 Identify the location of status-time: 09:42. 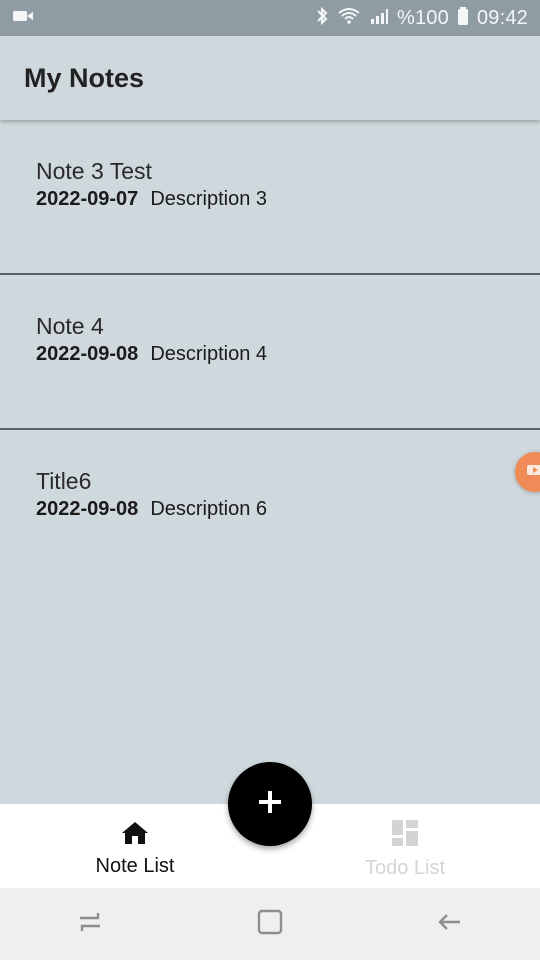
(502, 17).